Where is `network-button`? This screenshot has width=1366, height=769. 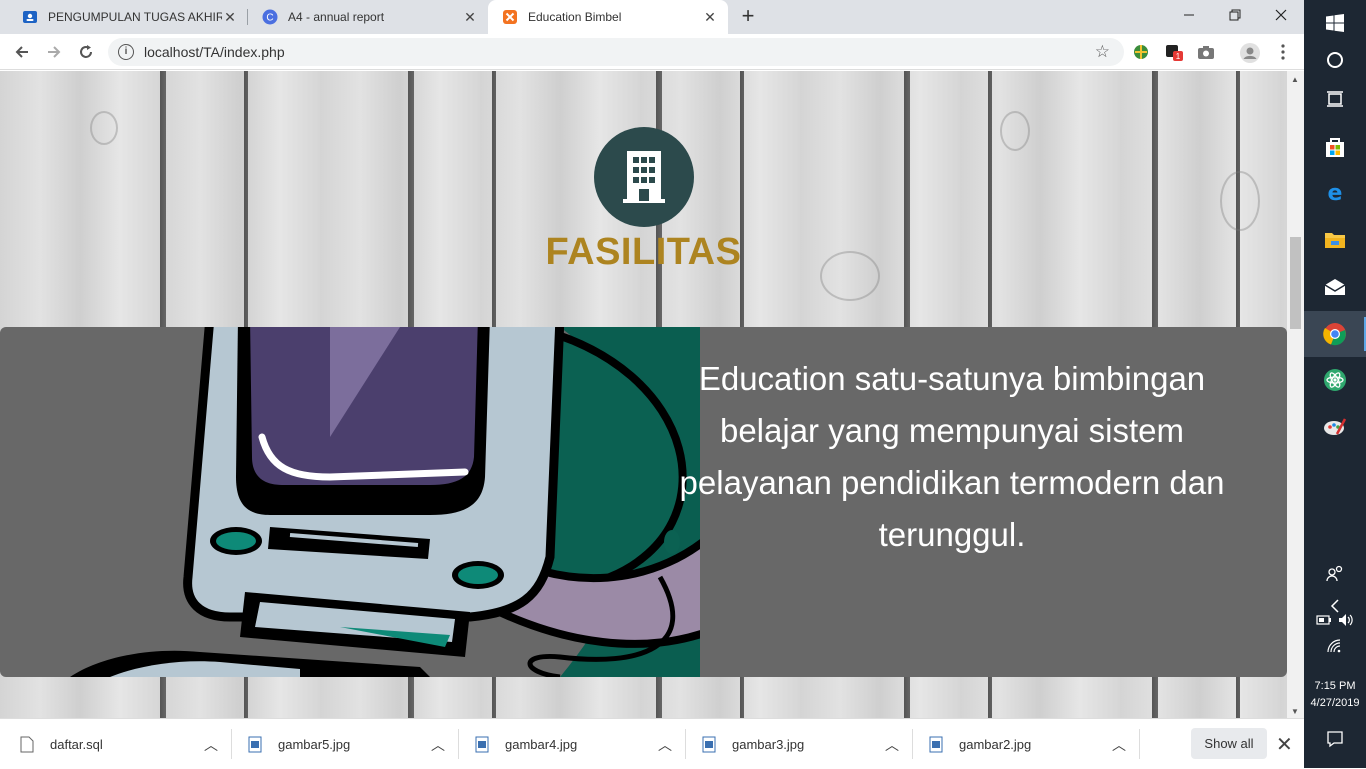
network-button is located at coordinates (1335, 646).